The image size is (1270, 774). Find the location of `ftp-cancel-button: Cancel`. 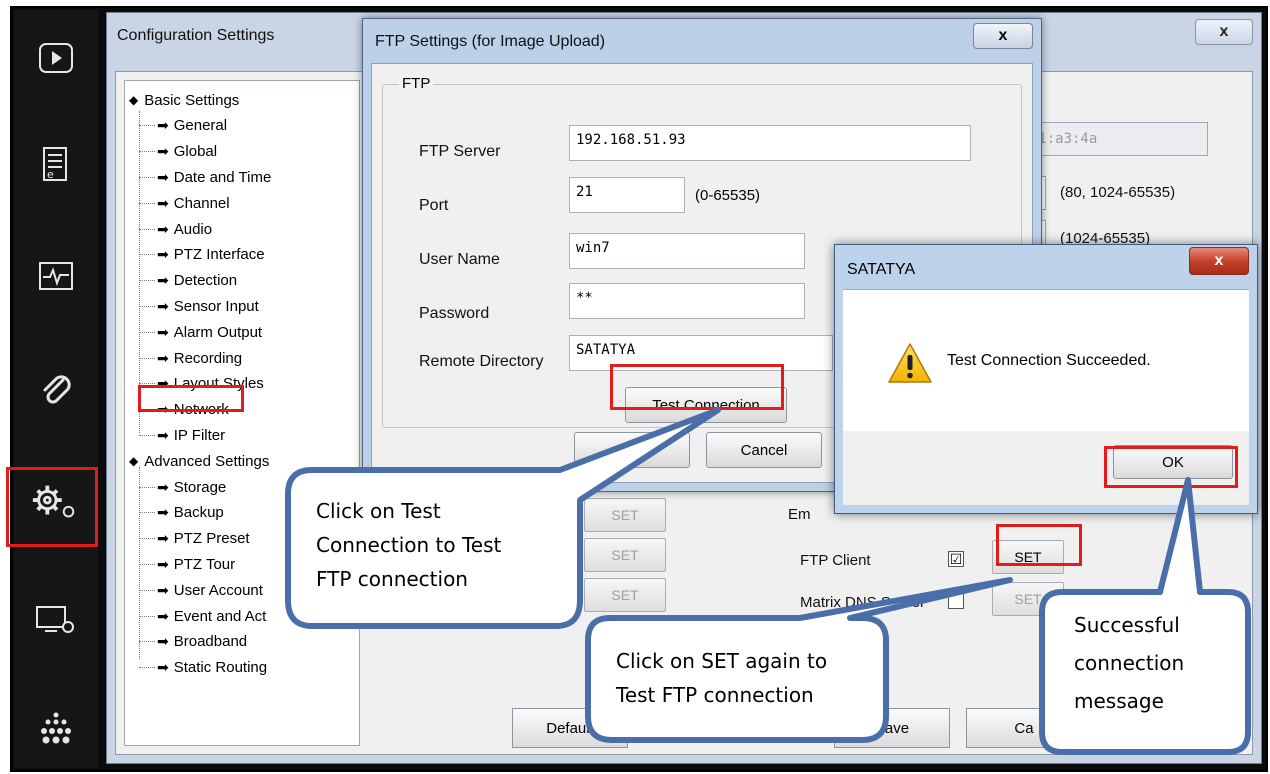

ftp-cancel-button: Cancel is located at coordinates (764, 450).